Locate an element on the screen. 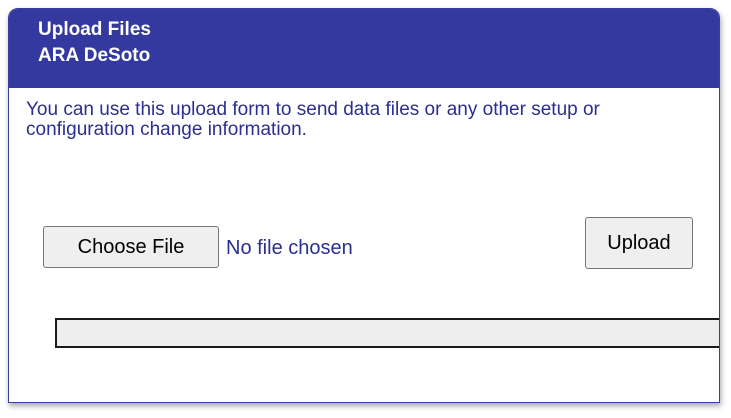  panel-title: Upload Files is located at coordinates (94, 29).